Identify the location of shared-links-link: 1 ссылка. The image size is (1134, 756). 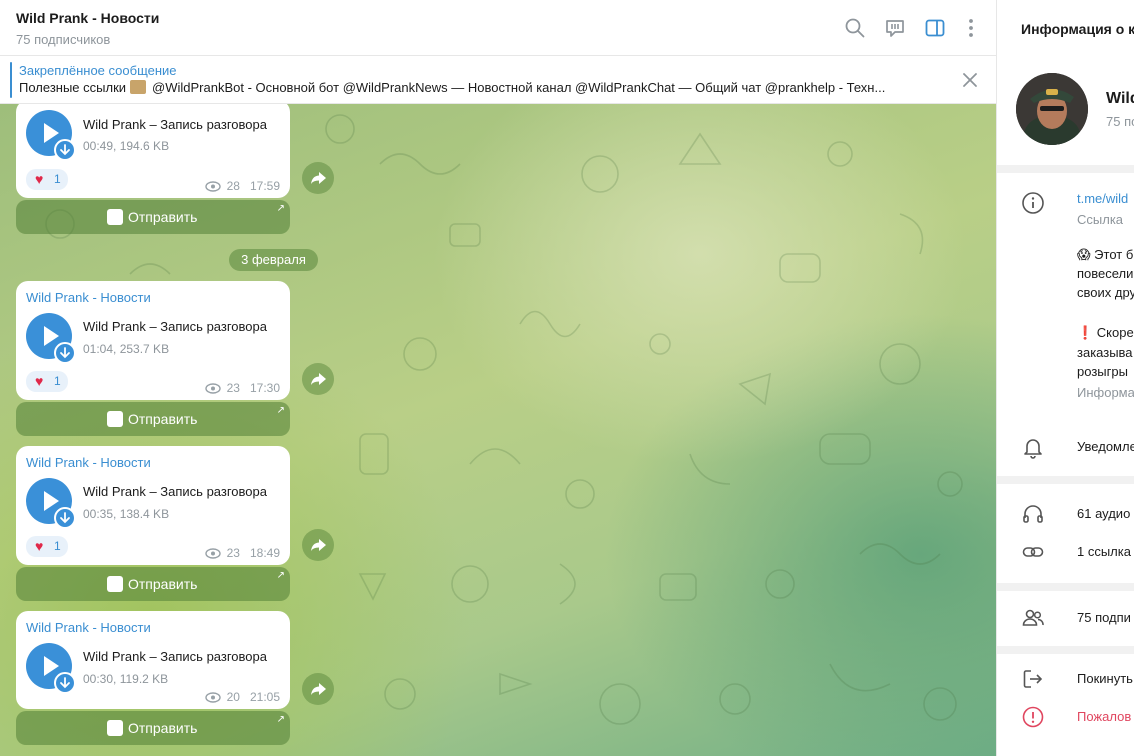
(1104, 551).